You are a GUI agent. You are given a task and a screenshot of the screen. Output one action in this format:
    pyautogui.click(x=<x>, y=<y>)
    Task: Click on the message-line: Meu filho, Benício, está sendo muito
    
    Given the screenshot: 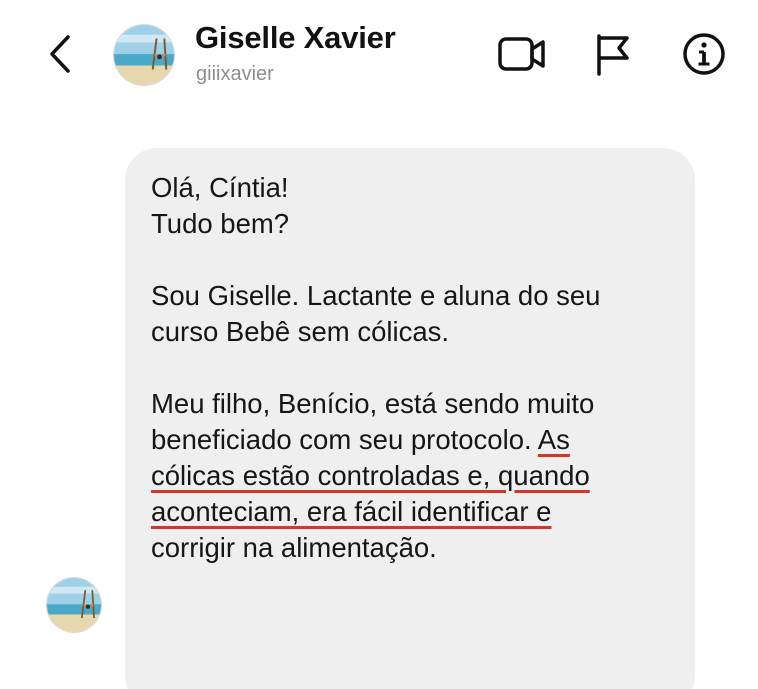 What is the action you would take?
    pyautogui.click(x=373, y=403)
    